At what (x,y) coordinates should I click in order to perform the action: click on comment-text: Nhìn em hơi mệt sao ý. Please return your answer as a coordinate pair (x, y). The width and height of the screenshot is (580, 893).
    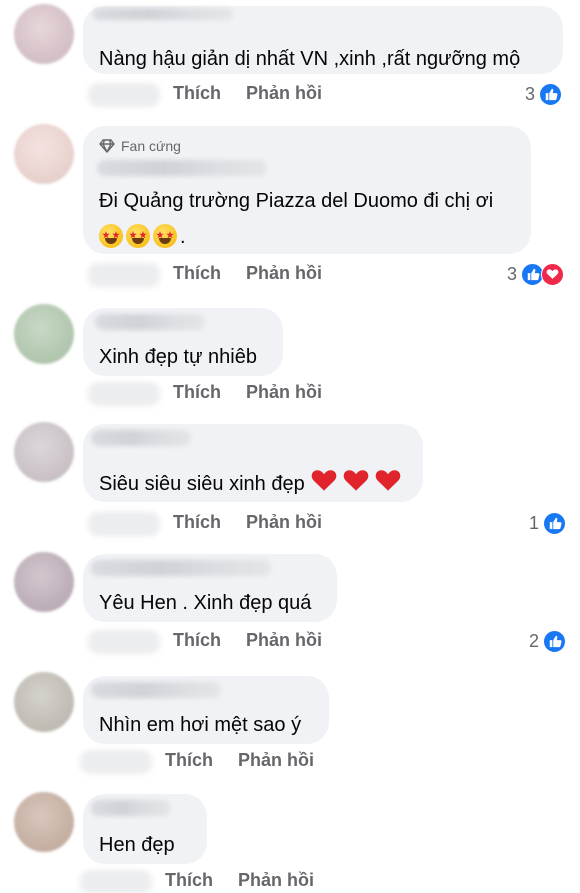
    Looking at the image, I should click on (200, 725).